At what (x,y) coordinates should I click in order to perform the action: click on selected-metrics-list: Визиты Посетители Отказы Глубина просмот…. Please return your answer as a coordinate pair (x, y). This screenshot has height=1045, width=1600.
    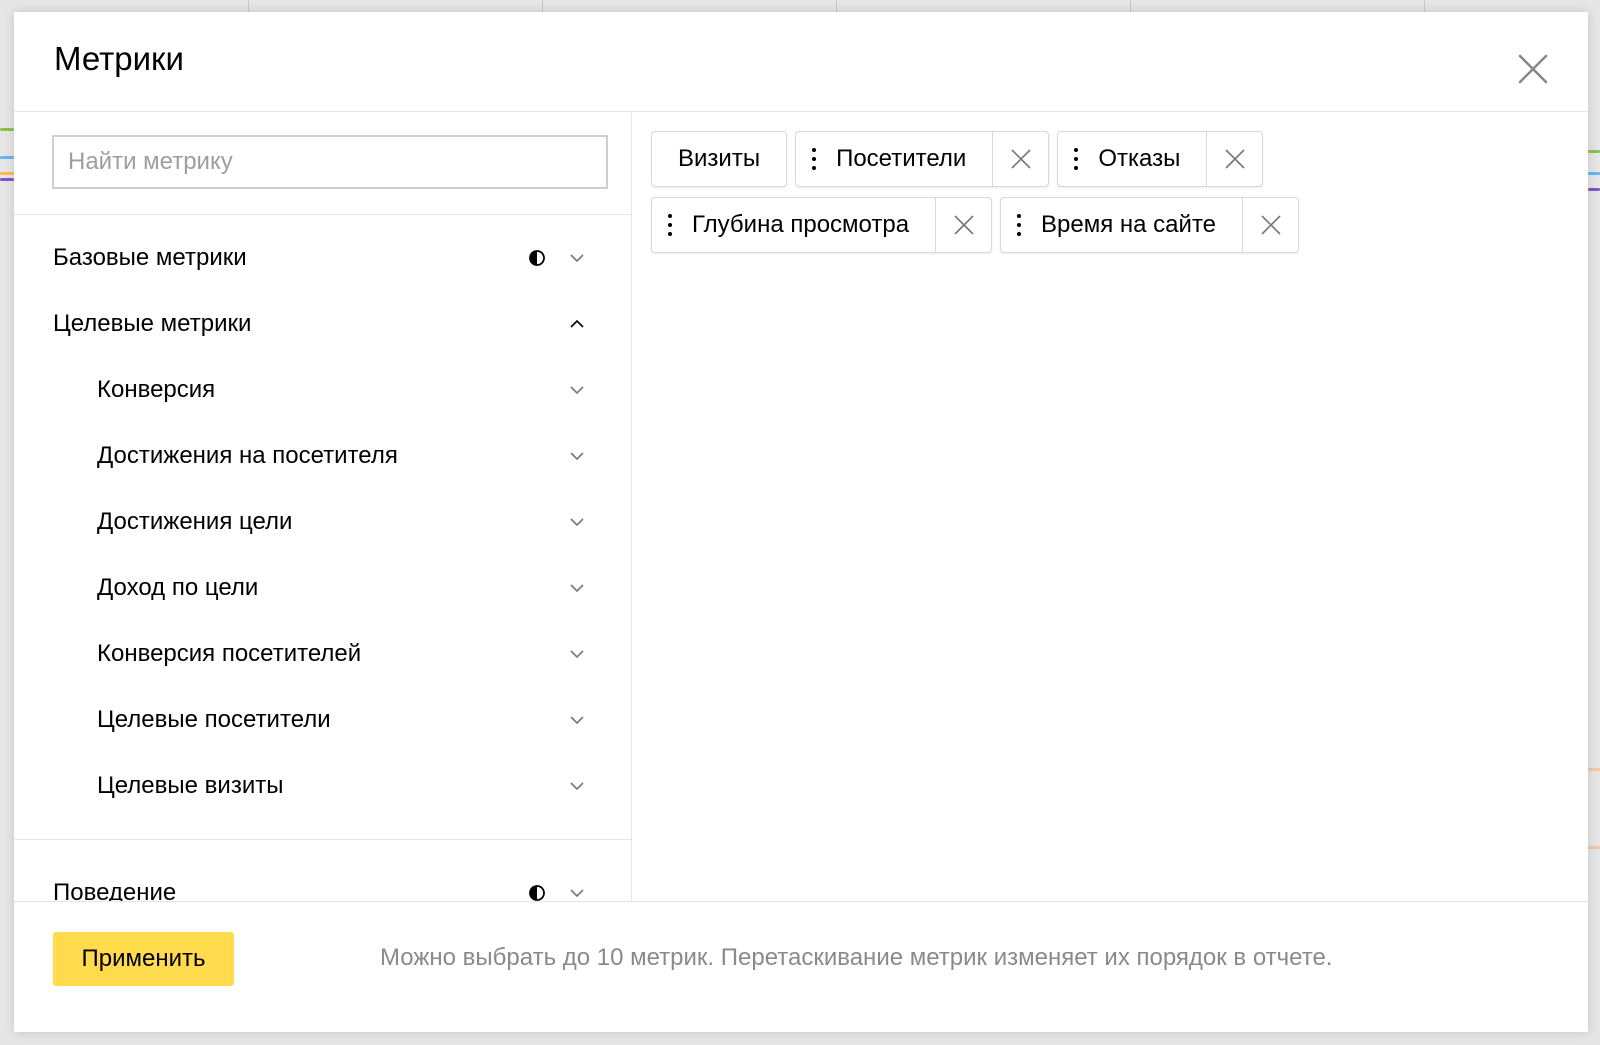
    Looking at the image, I should click on (1001, 192).